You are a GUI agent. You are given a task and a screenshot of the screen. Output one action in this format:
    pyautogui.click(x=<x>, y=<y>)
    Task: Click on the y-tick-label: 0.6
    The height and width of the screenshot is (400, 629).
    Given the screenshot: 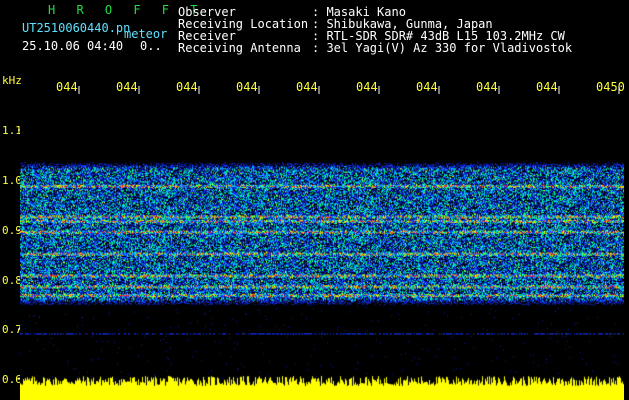 What is the action you would take?
    pyautogui.click(x=12, y=379)
    